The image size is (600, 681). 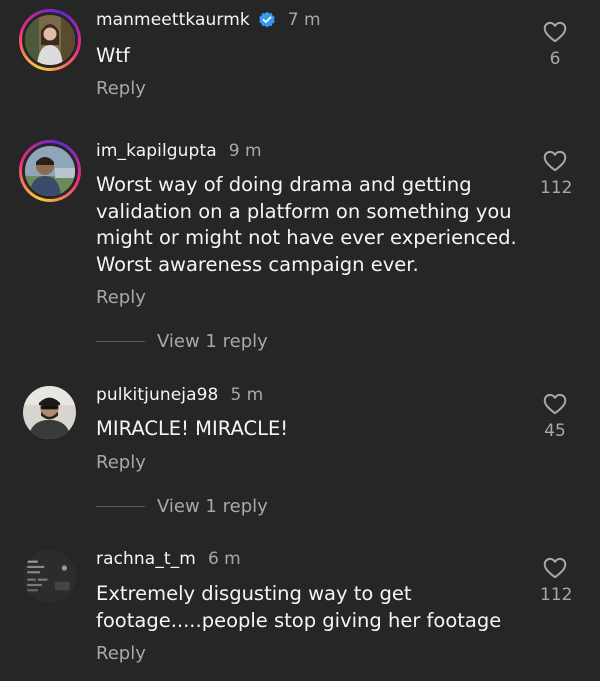 What do you see at coordinates (192, 428) in the screenshot?
I see `comment-text: MIRACLE! MIRACLE!` at bounding box center [192, 428].